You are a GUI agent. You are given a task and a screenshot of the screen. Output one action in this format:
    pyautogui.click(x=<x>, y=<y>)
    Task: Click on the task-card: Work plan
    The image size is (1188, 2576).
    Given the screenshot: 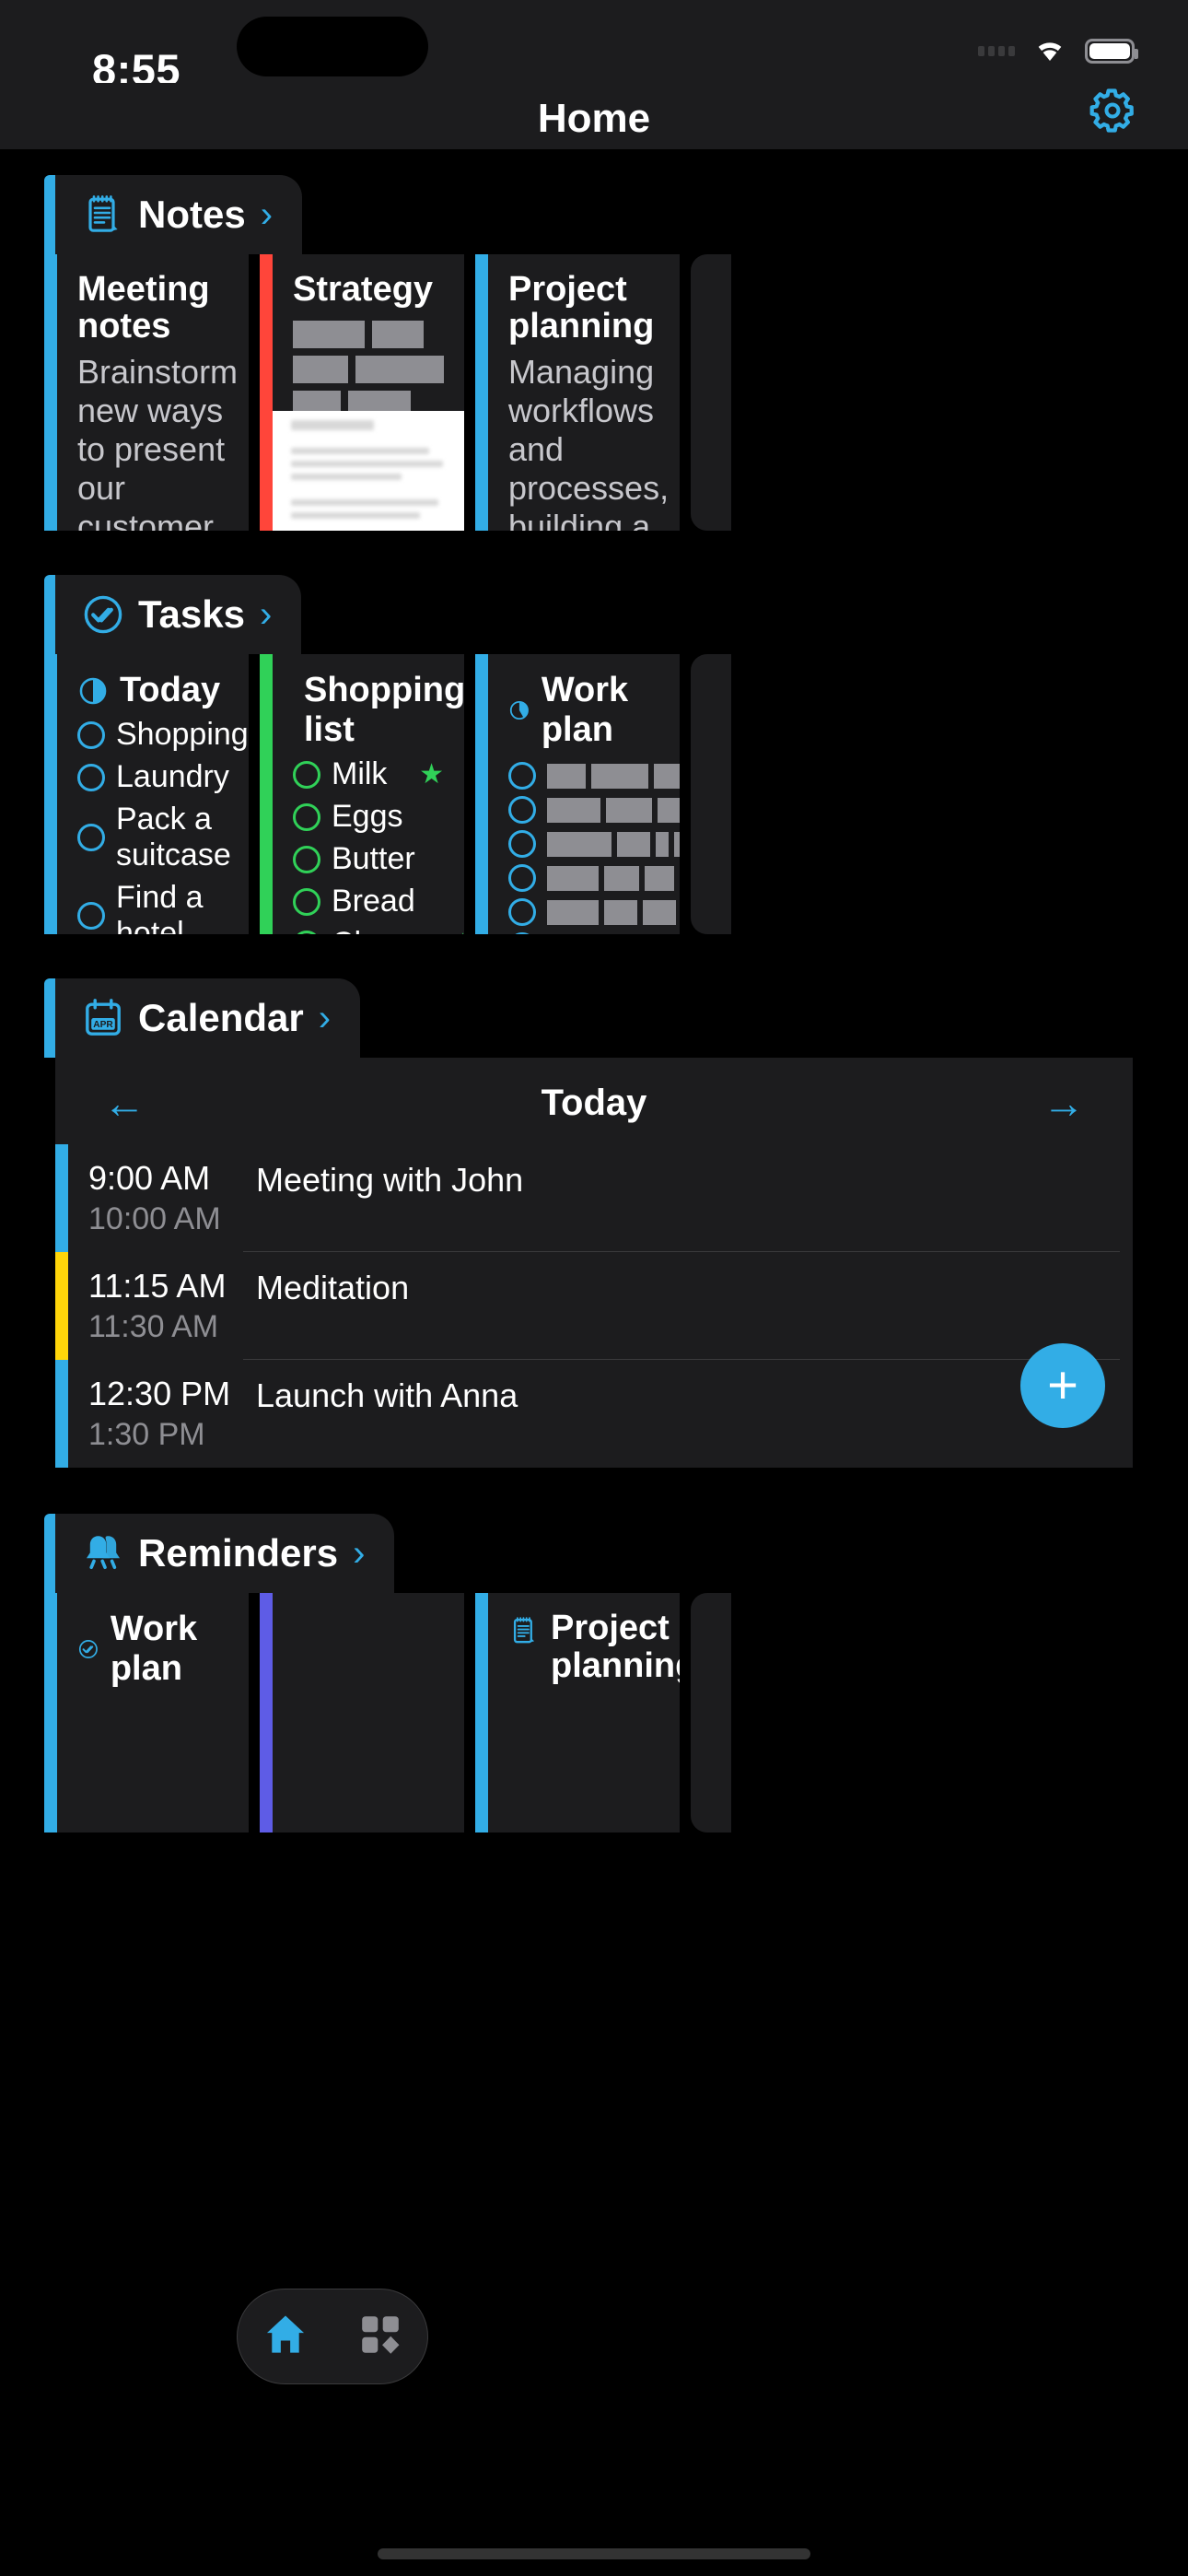 What is the action you would take?
    pyautogui.click(x=577, y=794)
    